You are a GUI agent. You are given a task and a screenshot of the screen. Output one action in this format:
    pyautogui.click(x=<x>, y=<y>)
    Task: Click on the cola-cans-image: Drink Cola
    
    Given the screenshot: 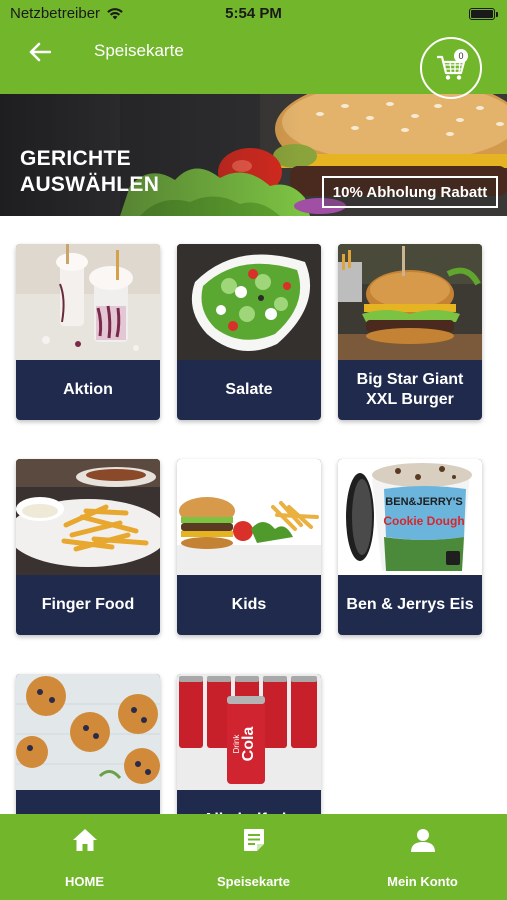 What is the action you would take?
    pyautogui.click(x=249, y=732)
    